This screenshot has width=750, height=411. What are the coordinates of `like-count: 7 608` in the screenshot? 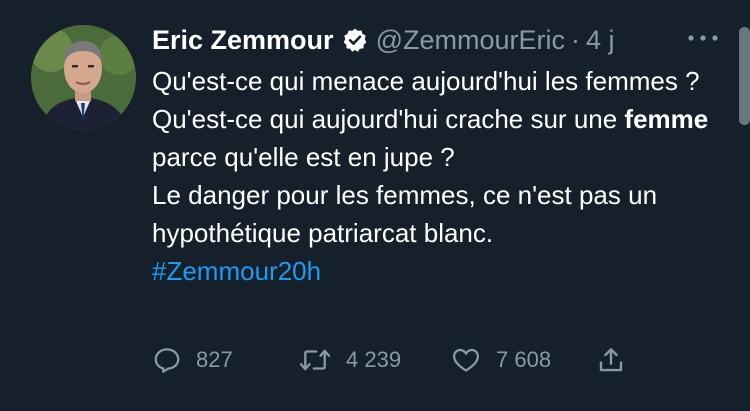 It's located at (524, 359).